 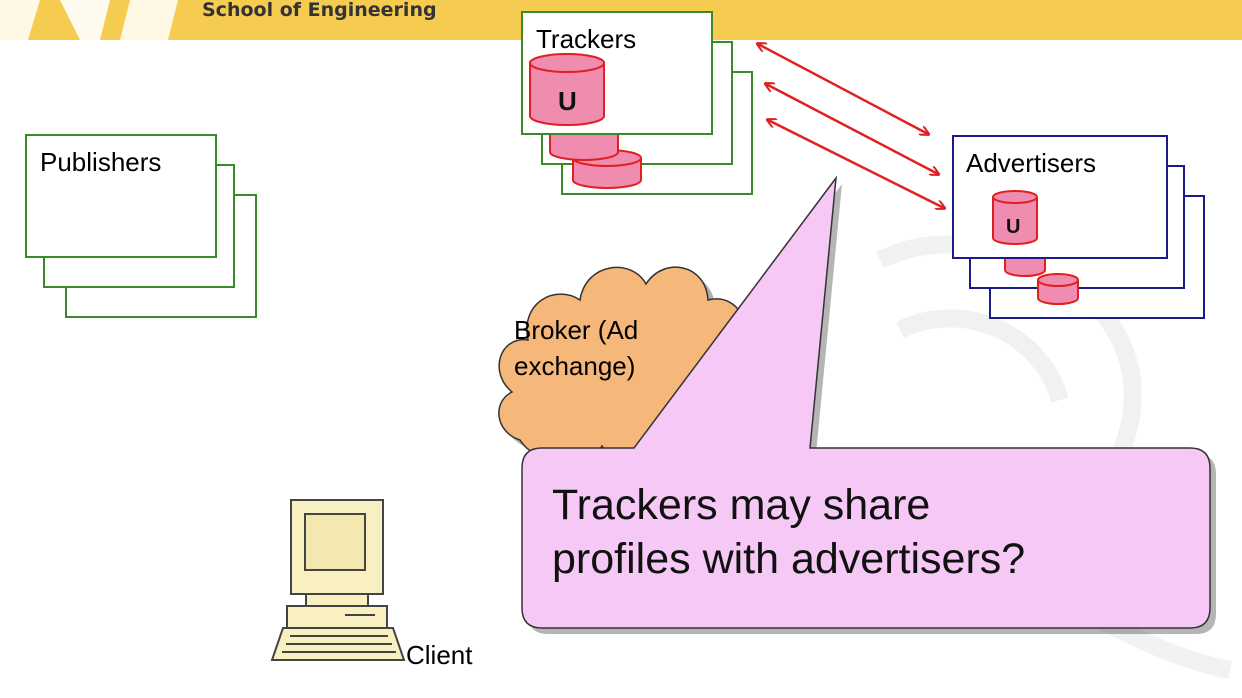 What do you see at coordinates (576, 330) in the screenshot?
I see `broker-label-line1: Broker (Ad` at bounding box center [576, 330].